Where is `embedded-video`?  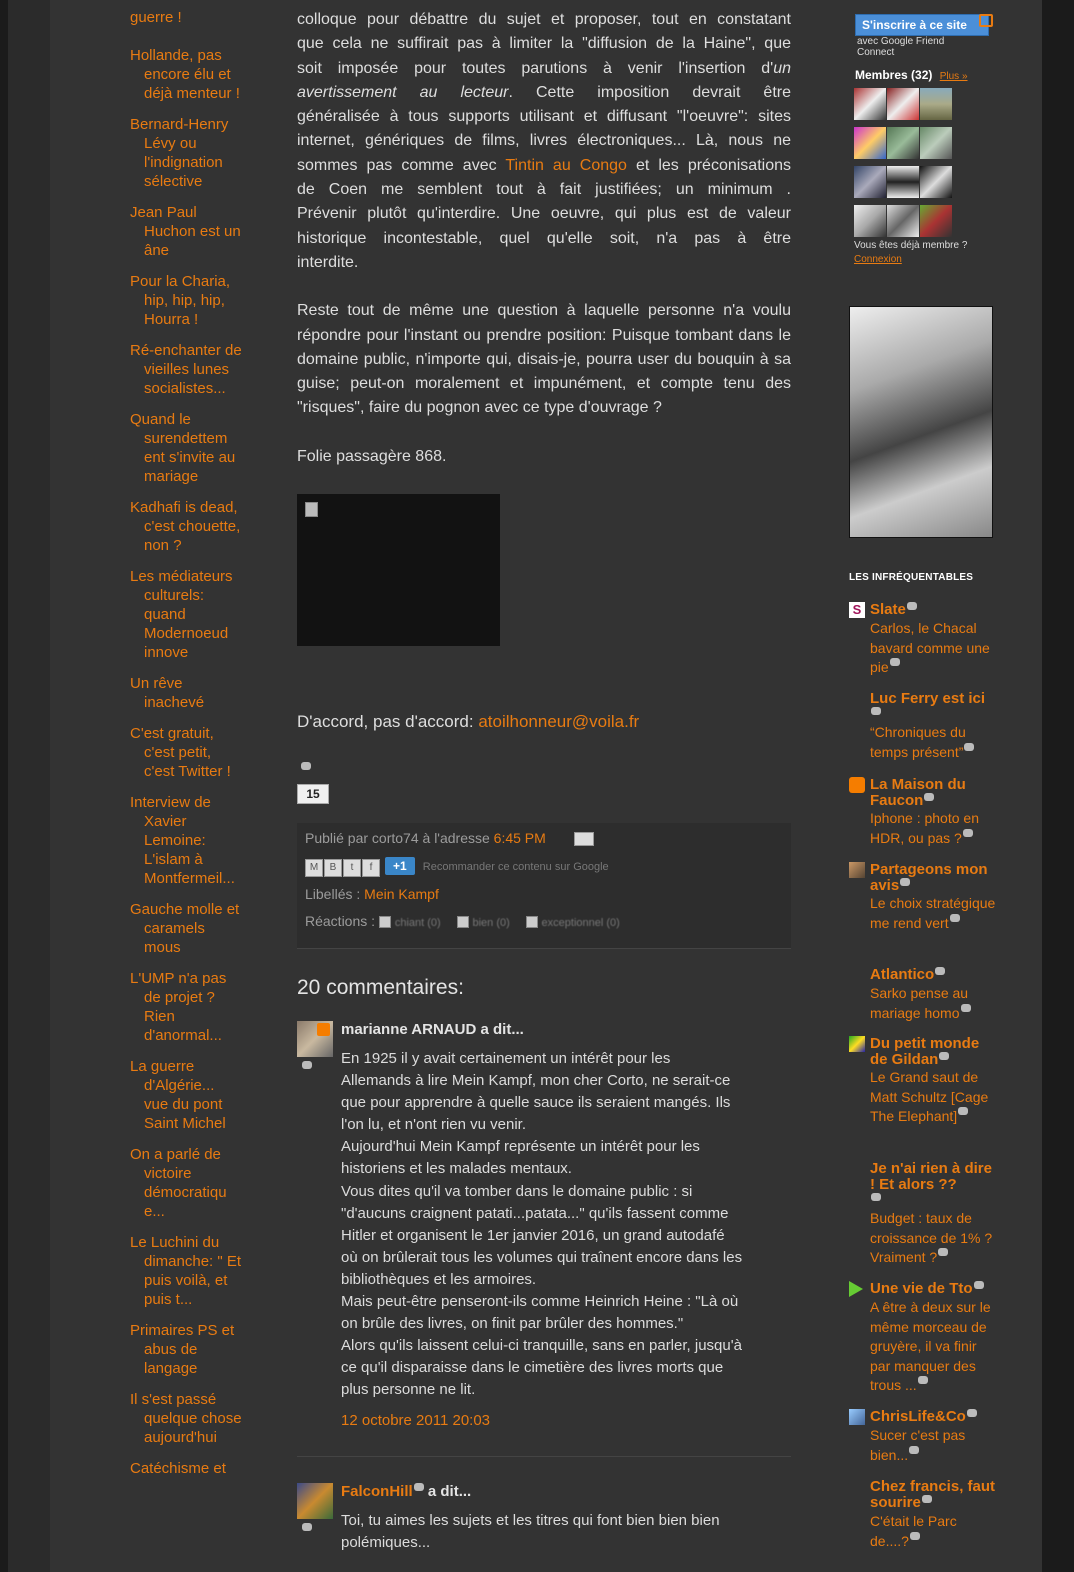
embedded-video is located at coordinates (398, 570).